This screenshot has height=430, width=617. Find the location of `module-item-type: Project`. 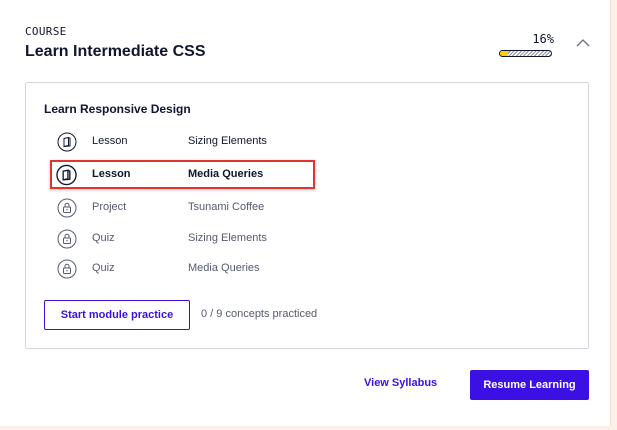

module-item-type: Project is located at coordinates (109, 207).